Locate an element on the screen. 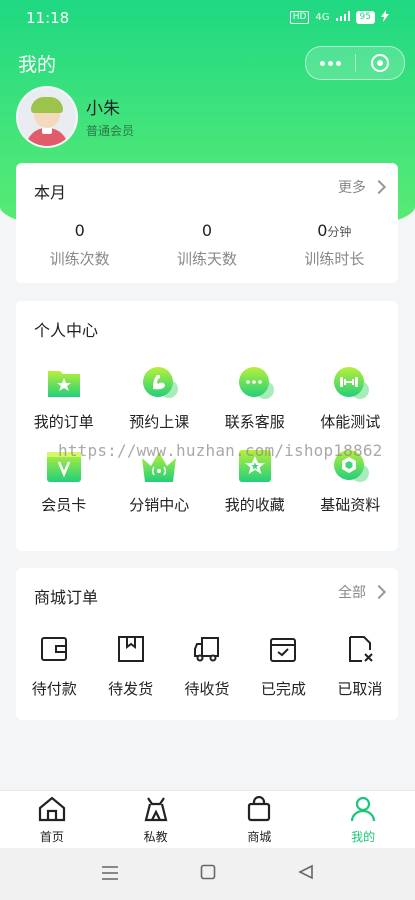 This screenshot has width=415, height=900. order-status-row: 待付款 待发货 待收货 已完成 已取消 is located at coordinates (207, 666).